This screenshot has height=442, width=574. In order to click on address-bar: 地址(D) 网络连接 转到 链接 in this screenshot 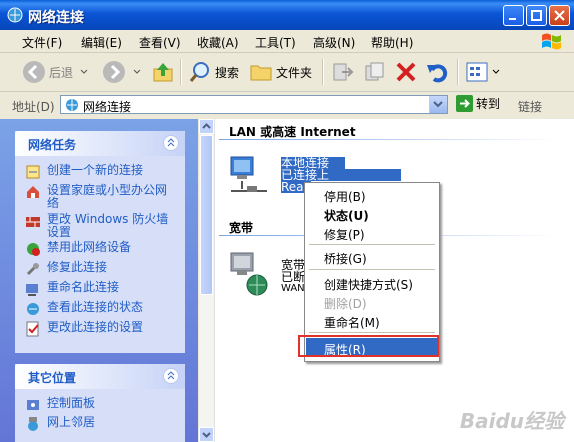, I will do `click(287, 105)`.